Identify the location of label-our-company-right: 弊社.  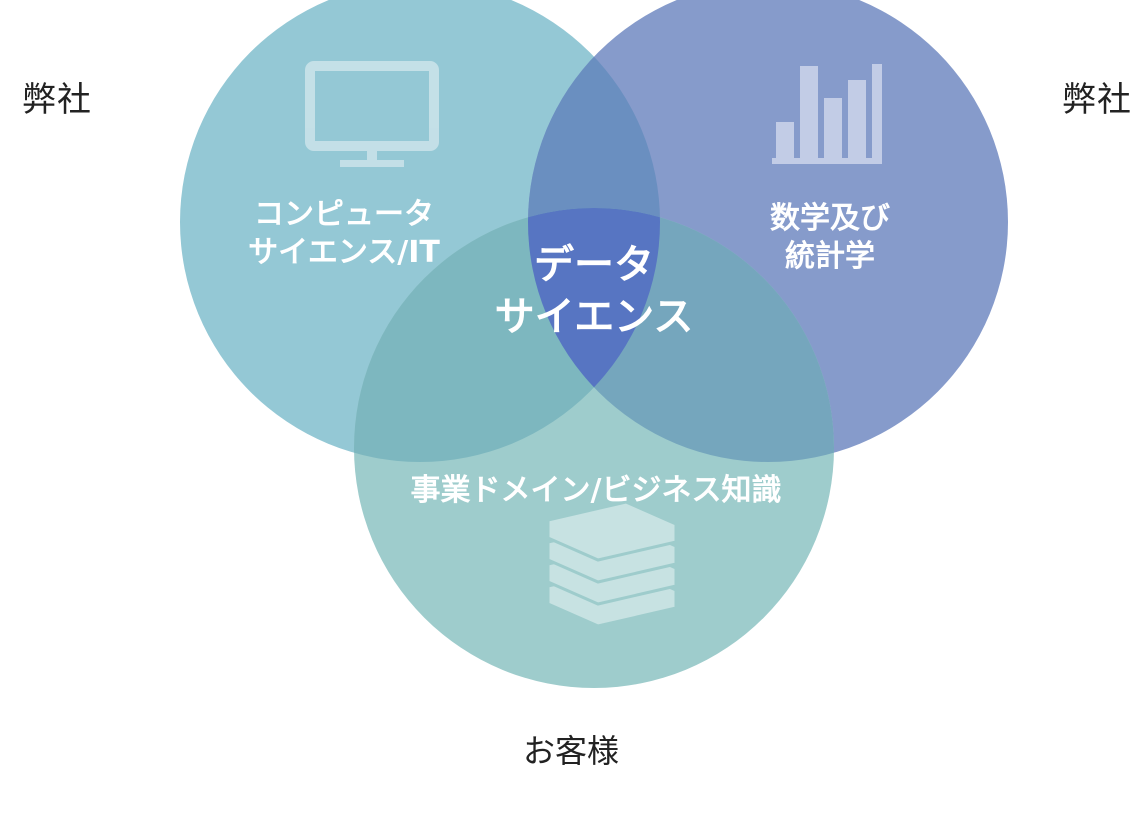
(1097, 100).